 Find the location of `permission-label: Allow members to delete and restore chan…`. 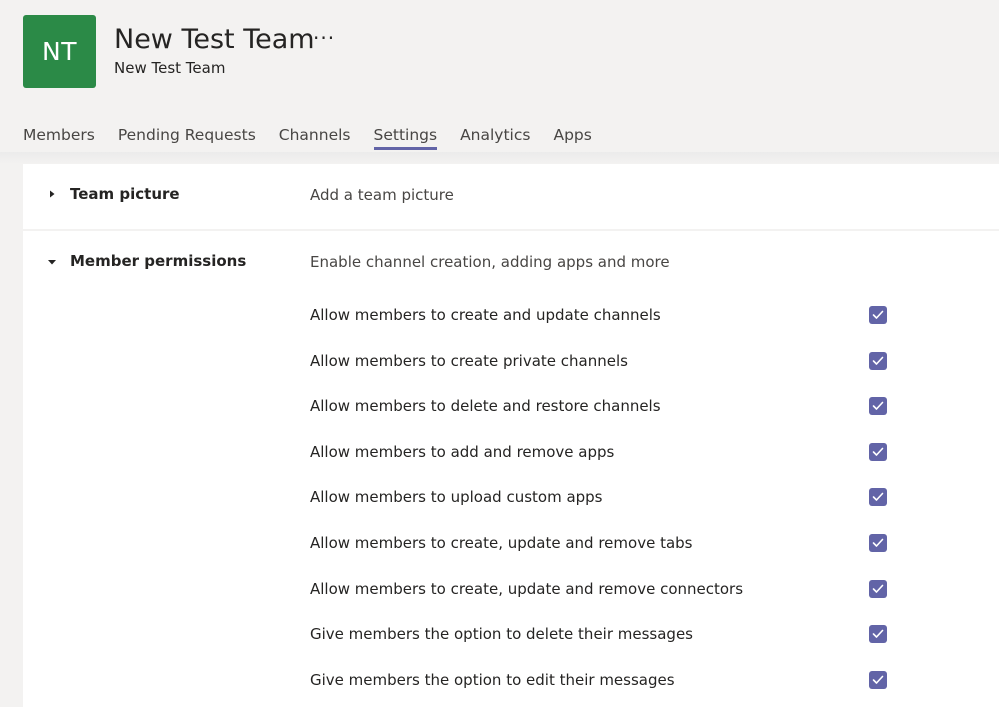

permission-label: Allow members to delete and restore chan… is located at coordinates (485, 406).